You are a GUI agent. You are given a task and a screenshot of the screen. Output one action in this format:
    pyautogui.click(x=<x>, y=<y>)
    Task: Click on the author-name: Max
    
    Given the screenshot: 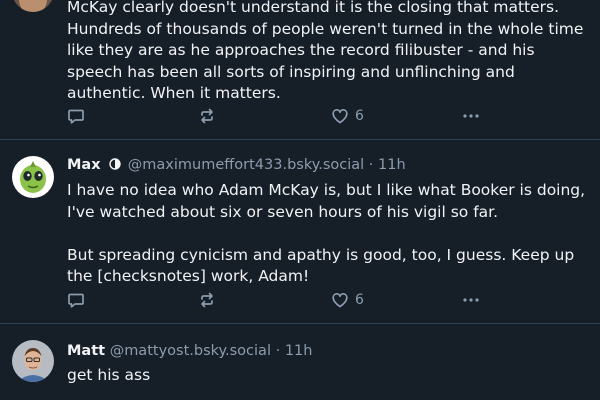 What is the action you would take?
    pyautogui.click(x=84, y=165)
    